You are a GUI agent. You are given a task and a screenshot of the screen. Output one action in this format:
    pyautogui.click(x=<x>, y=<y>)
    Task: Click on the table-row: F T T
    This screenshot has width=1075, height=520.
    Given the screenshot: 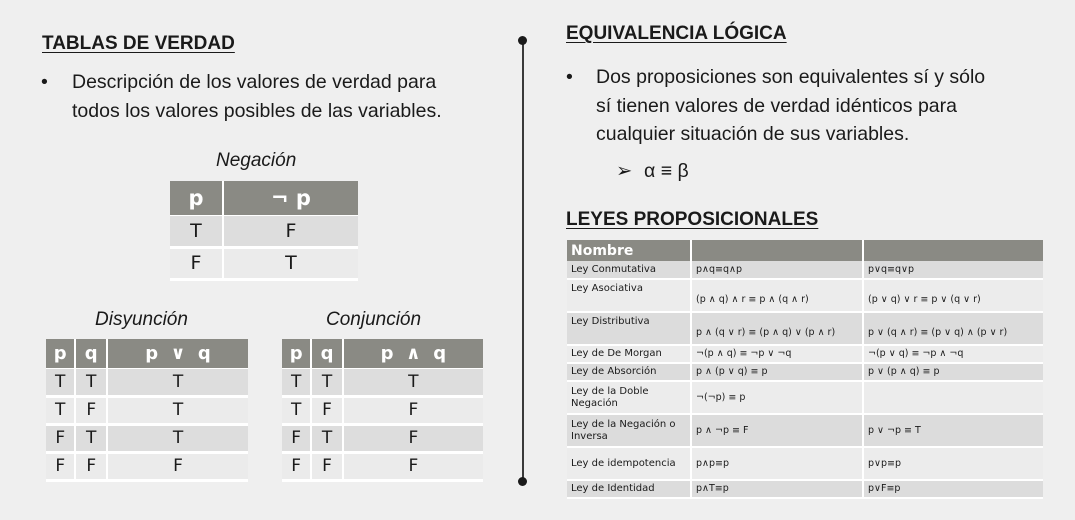 What is the action you would take?
    pyautogui.click(x=147, y=439)
    